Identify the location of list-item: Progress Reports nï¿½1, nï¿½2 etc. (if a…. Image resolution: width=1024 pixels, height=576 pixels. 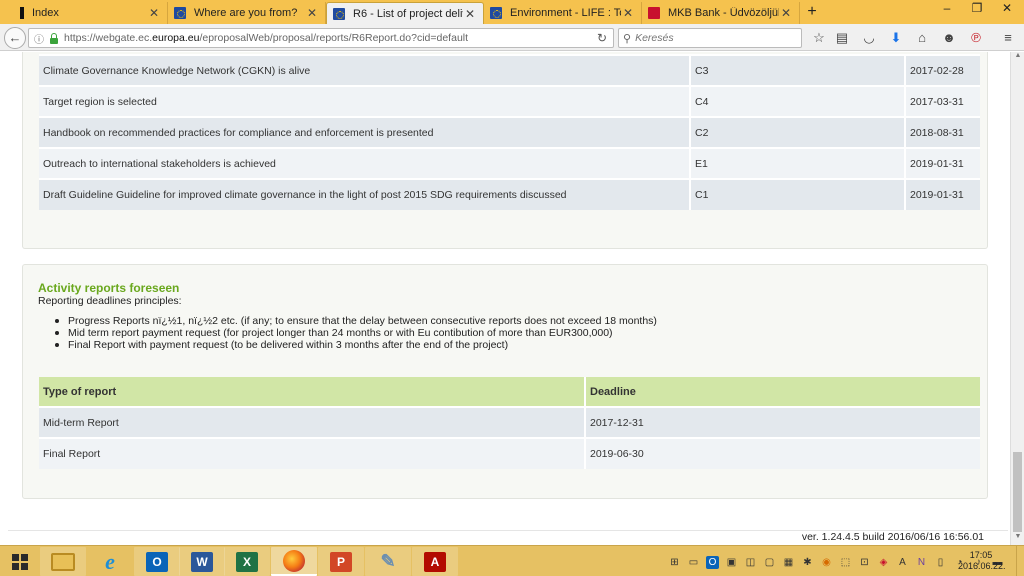
(356, 321).